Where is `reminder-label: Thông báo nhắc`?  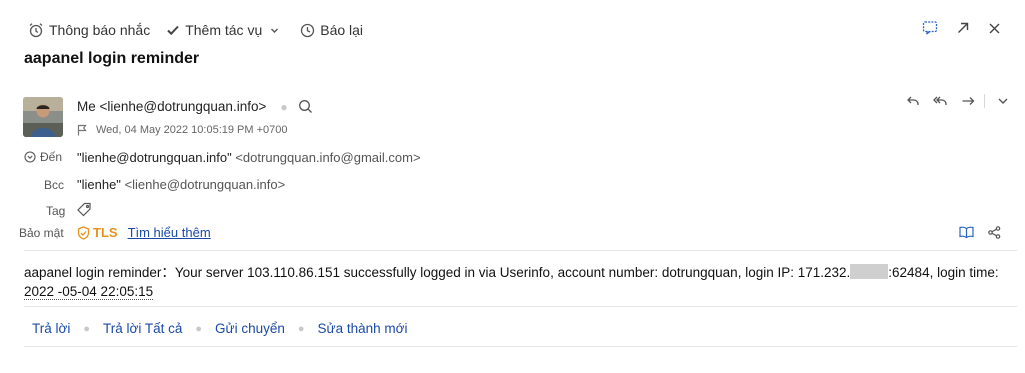 reminder-label: Thông báo nhắc is located at coordinates (100, 30).